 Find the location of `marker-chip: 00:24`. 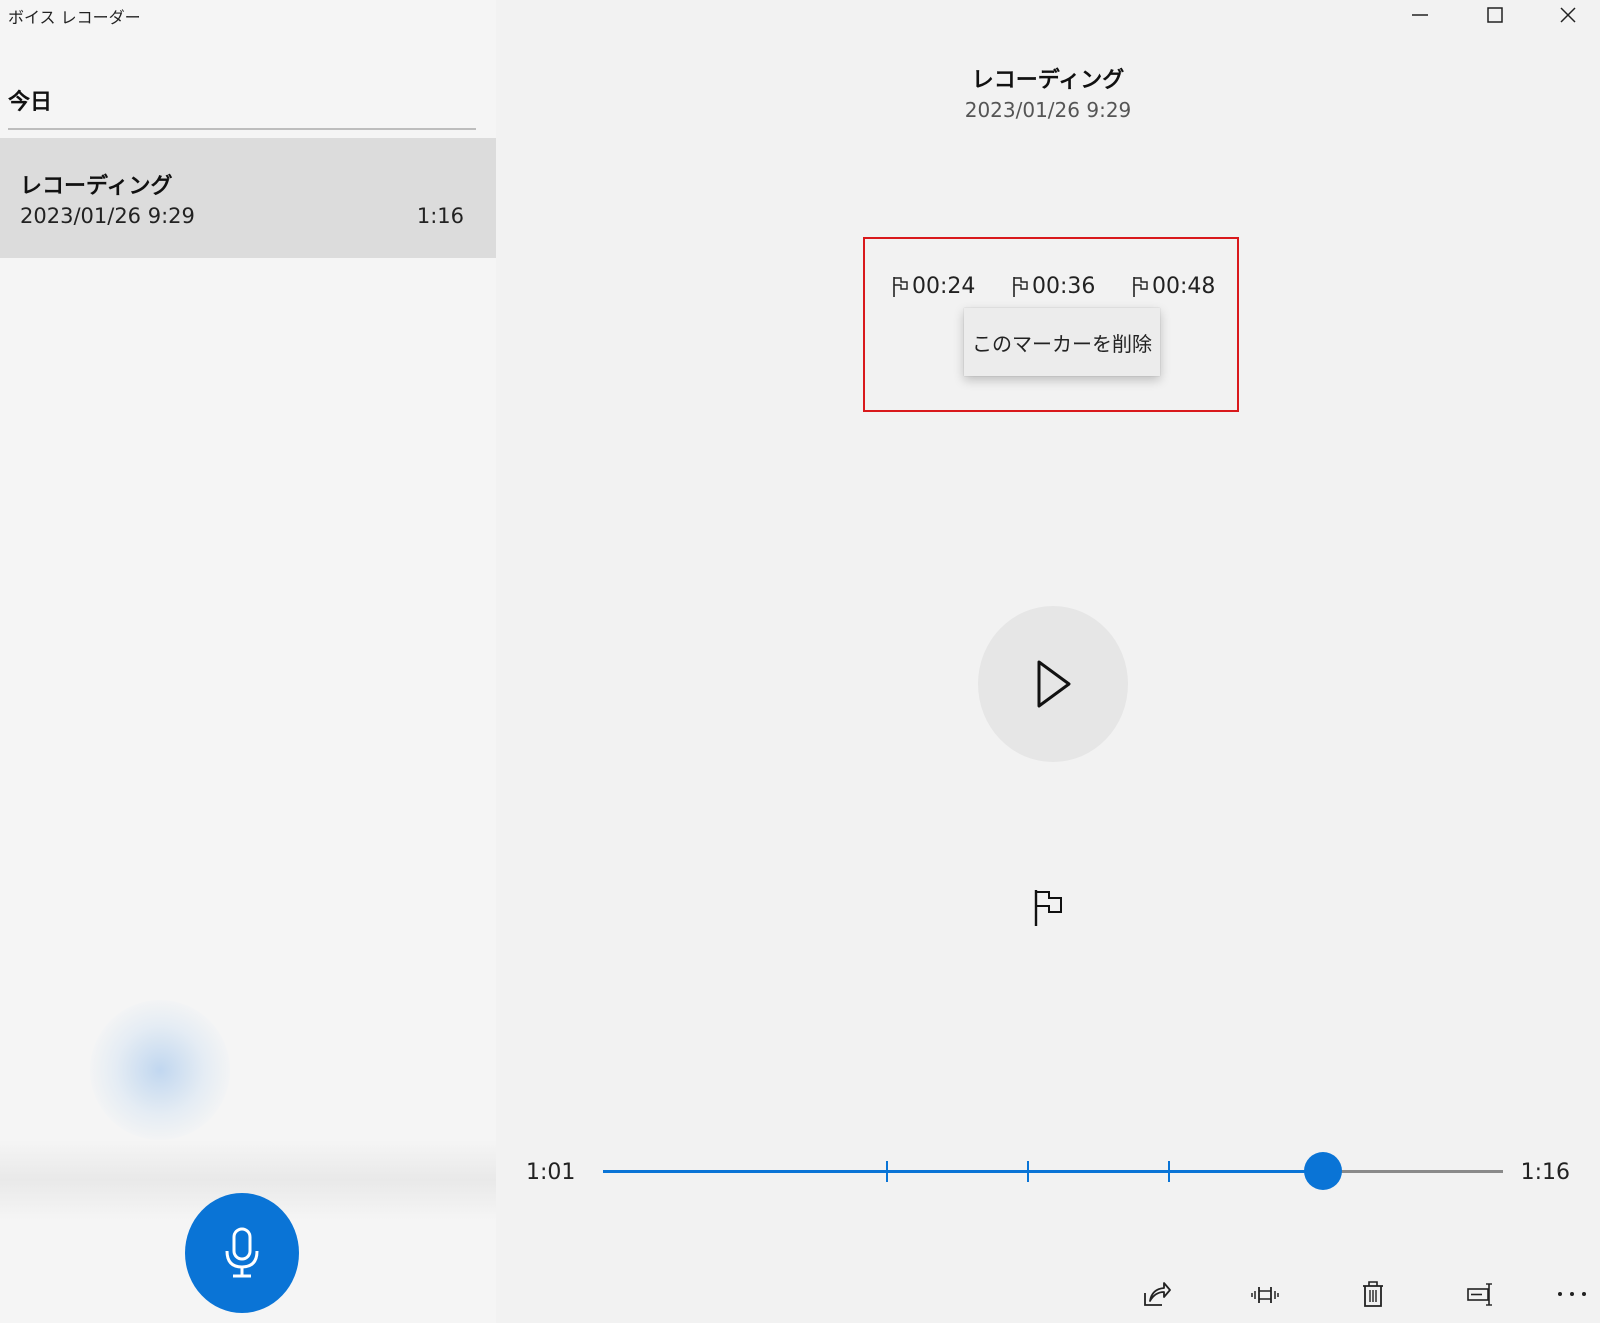

marker-chip: 00:24 is located at coordinates (933, 286).